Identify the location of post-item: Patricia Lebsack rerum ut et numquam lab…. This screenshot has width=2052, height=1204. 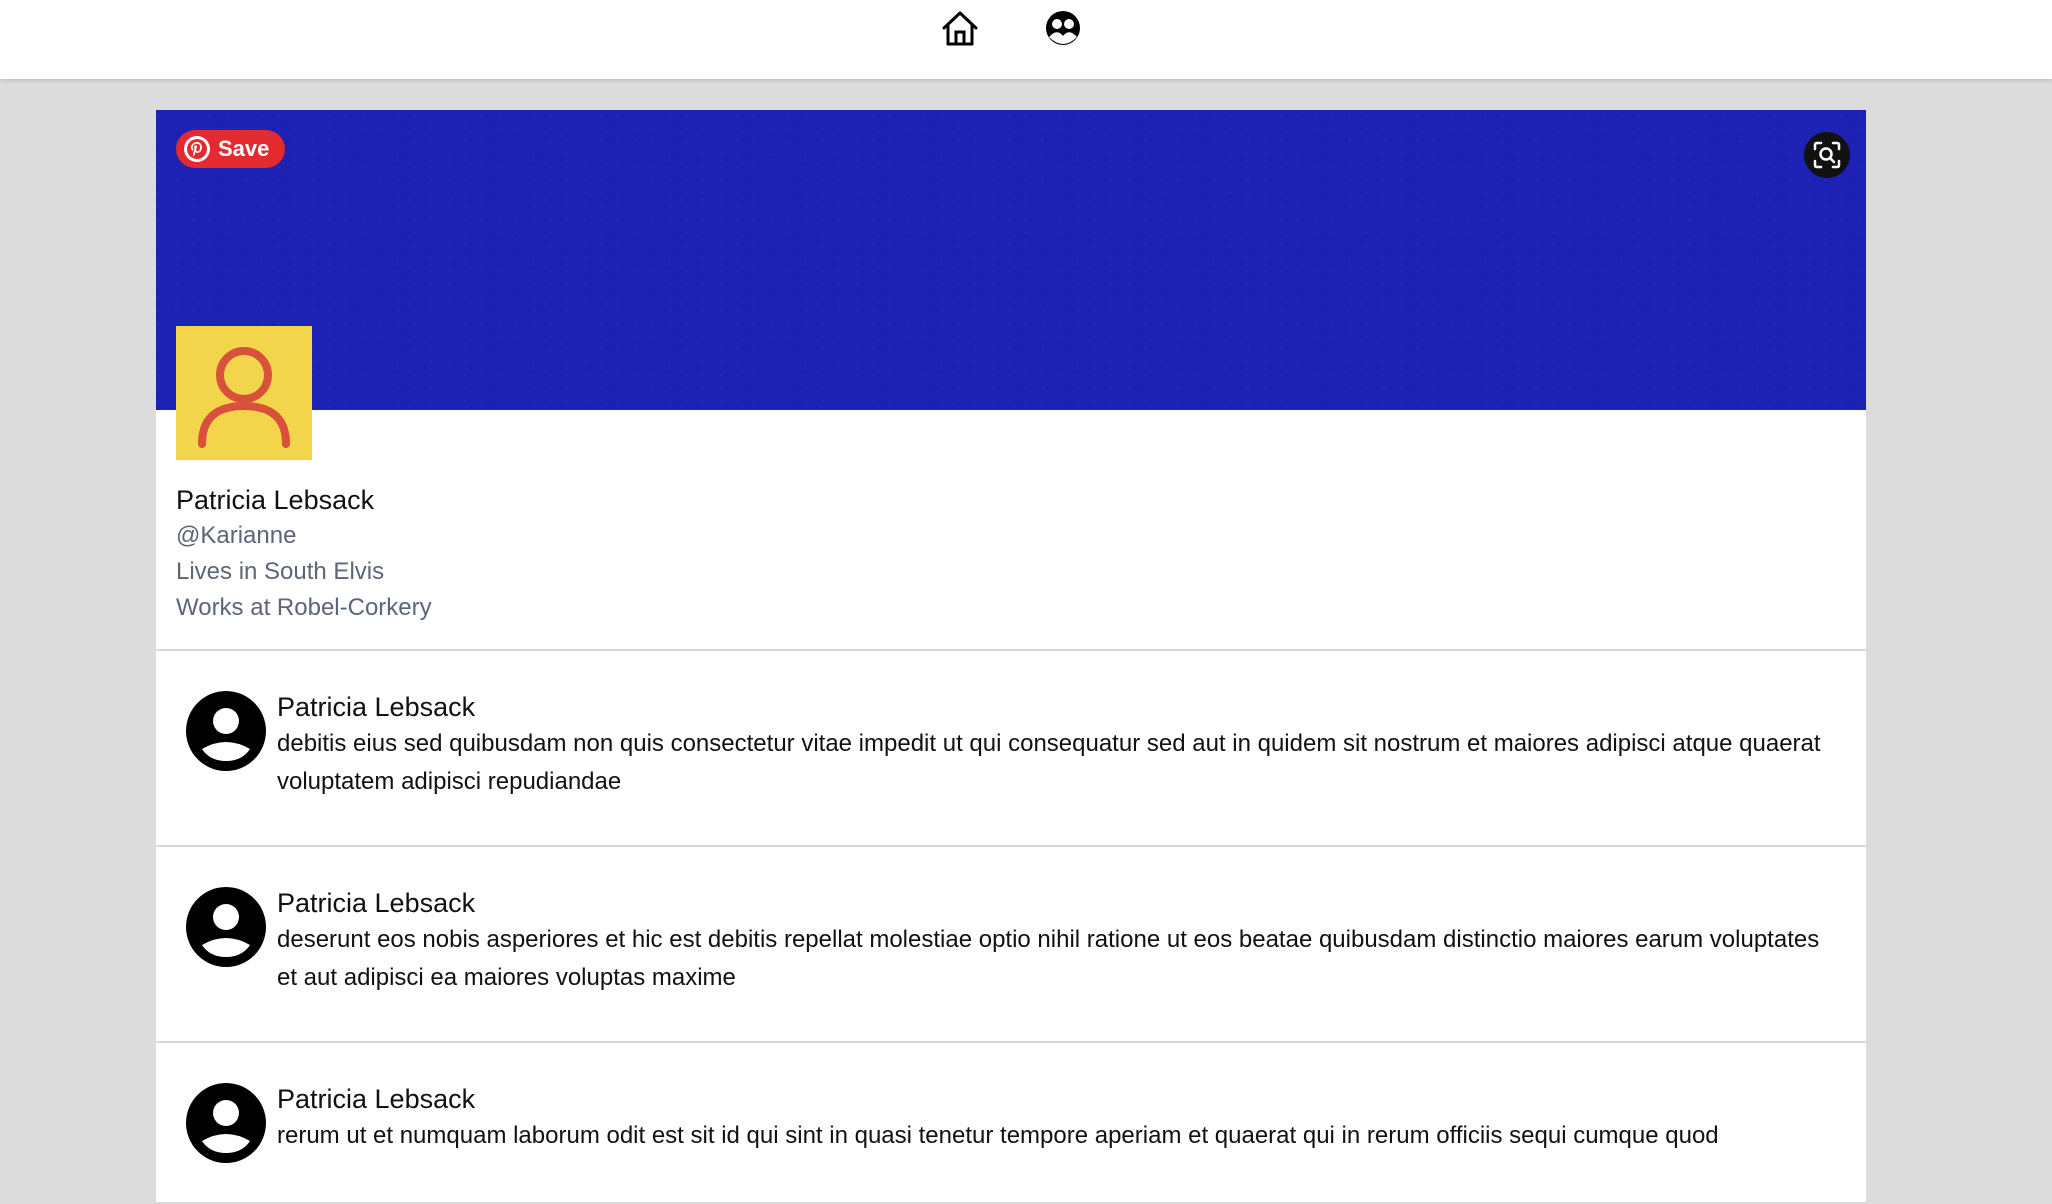
(1011, 1123).